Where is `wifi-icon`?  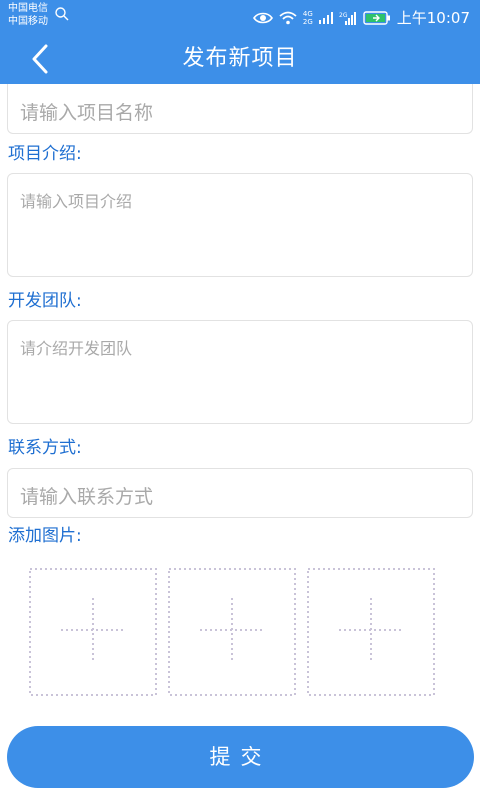
wifi-icon is located at coordinates (288, 17).